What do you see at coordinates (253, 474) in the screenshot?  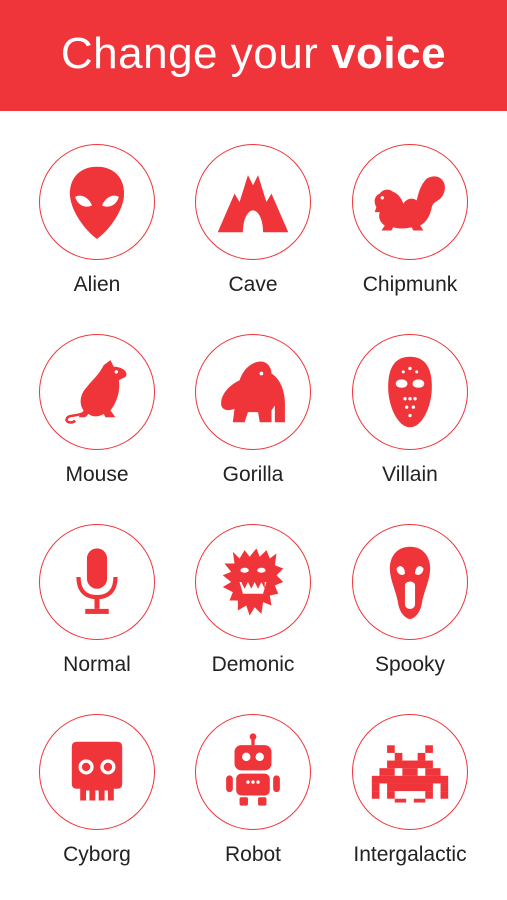 I see `voice-label: Gorilla` at bounding box center [253, 474].